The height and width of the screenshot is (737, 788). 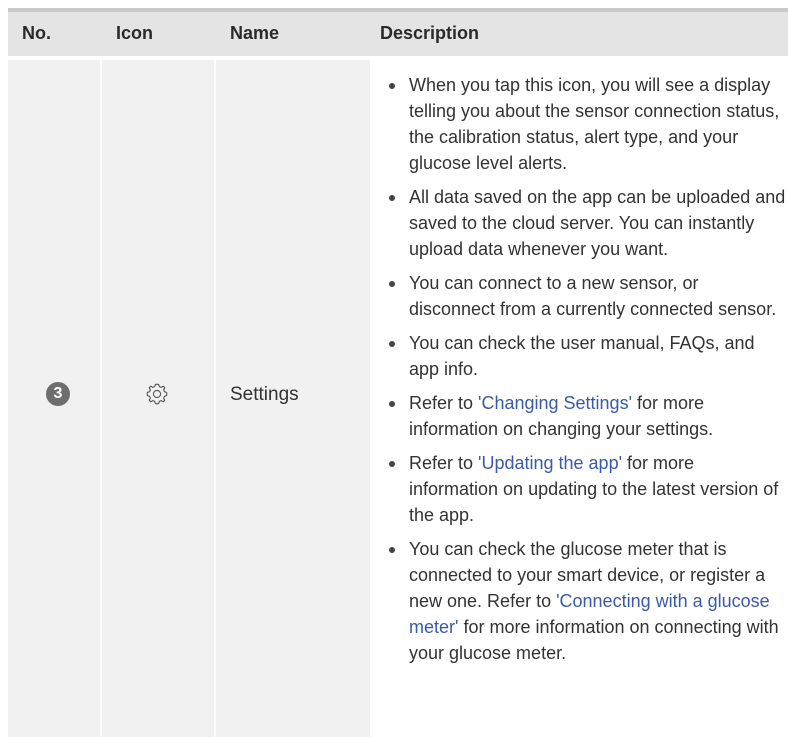 I want to click on updating-app-link: 'Updating the app', so click(x=550, y=463).